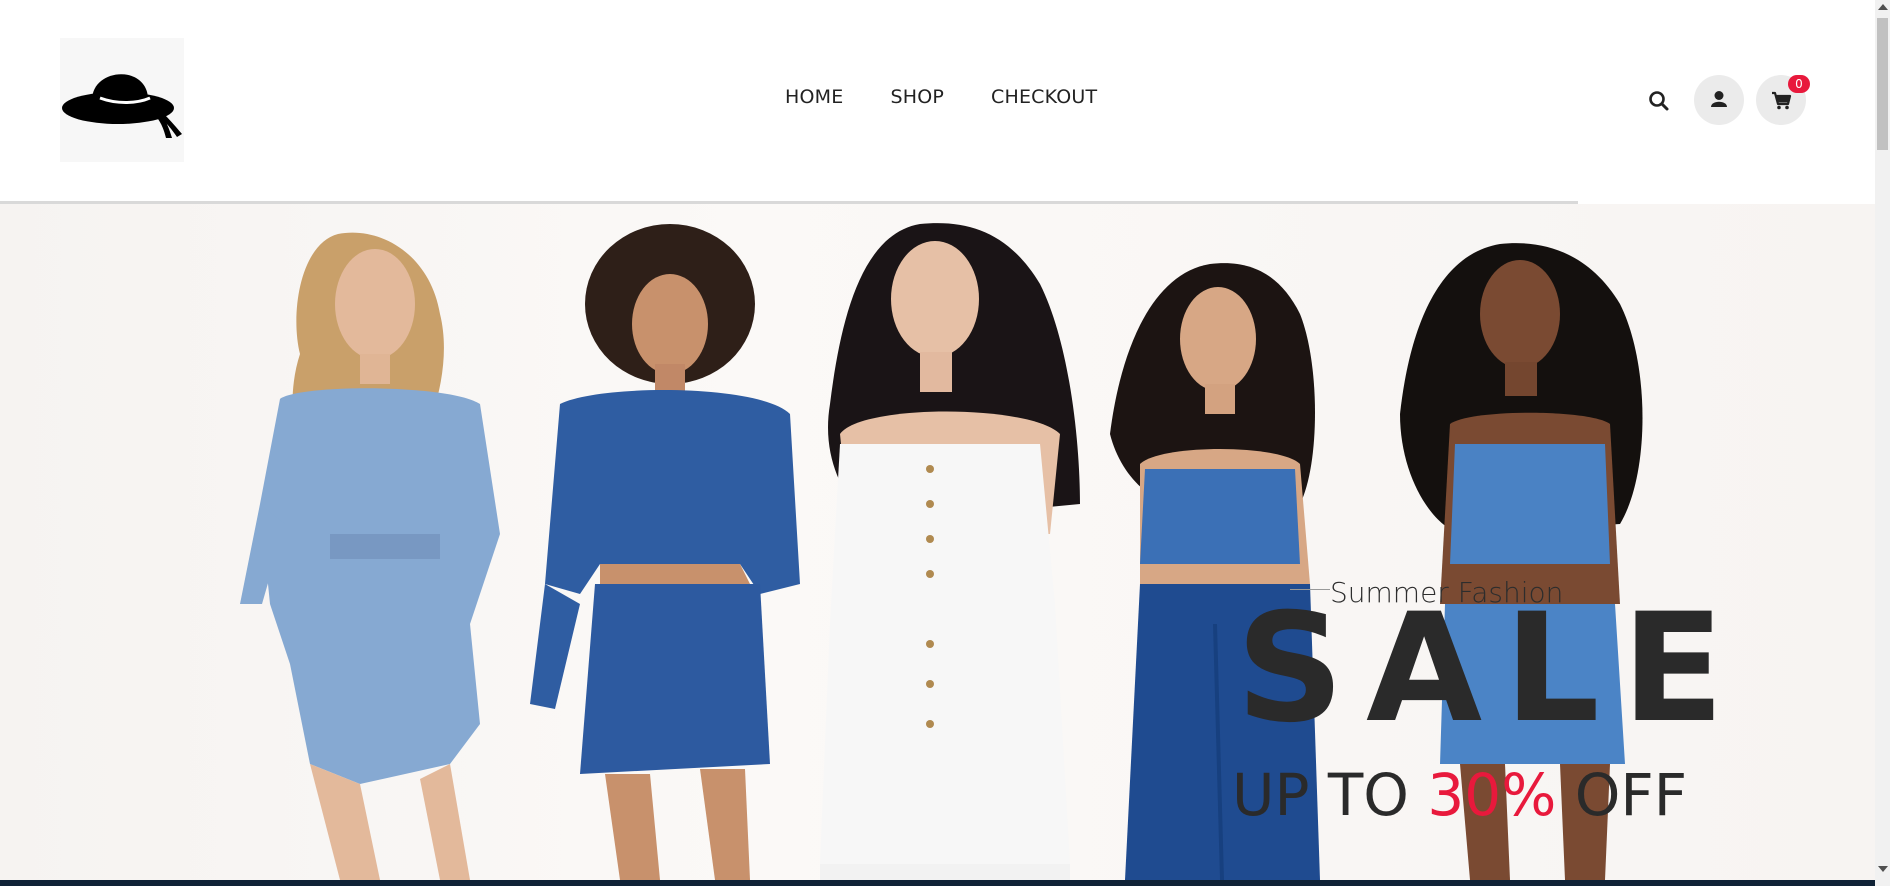 This screenshot has width=1890, height=886. What do you see at coordinates (1883, 869) in the screenshot?
I see `scroll-down-arrow-icon` at bounding box center [1883, 869].